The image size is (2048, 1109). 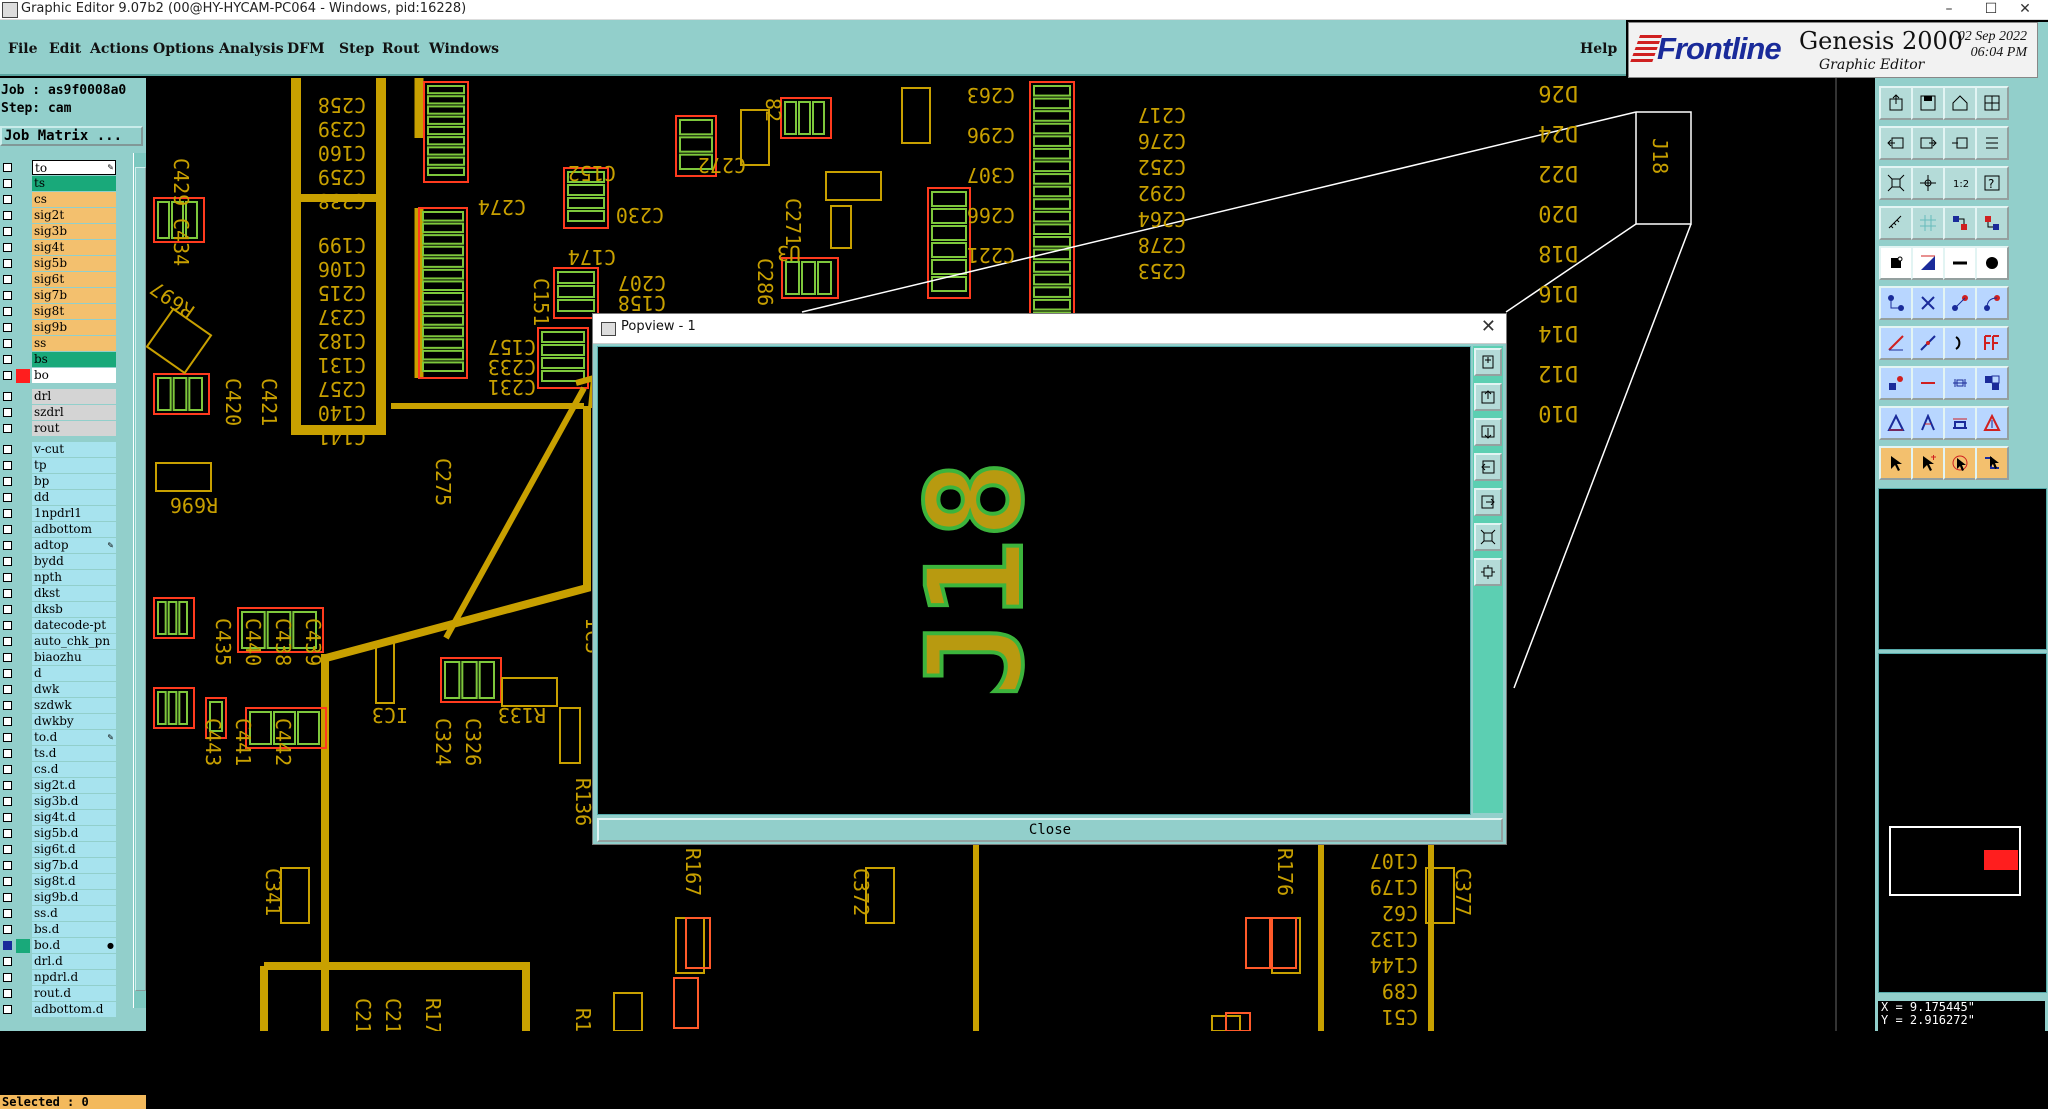 I want to click on popview-zoom-out-icon, so click(x=1488, y=572).